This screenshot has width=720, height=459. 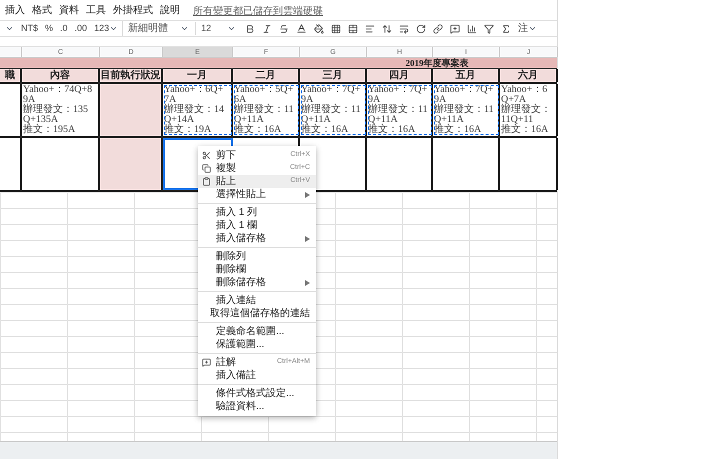 I want to click on merge-cells-icon, so click(x=353, y=29).